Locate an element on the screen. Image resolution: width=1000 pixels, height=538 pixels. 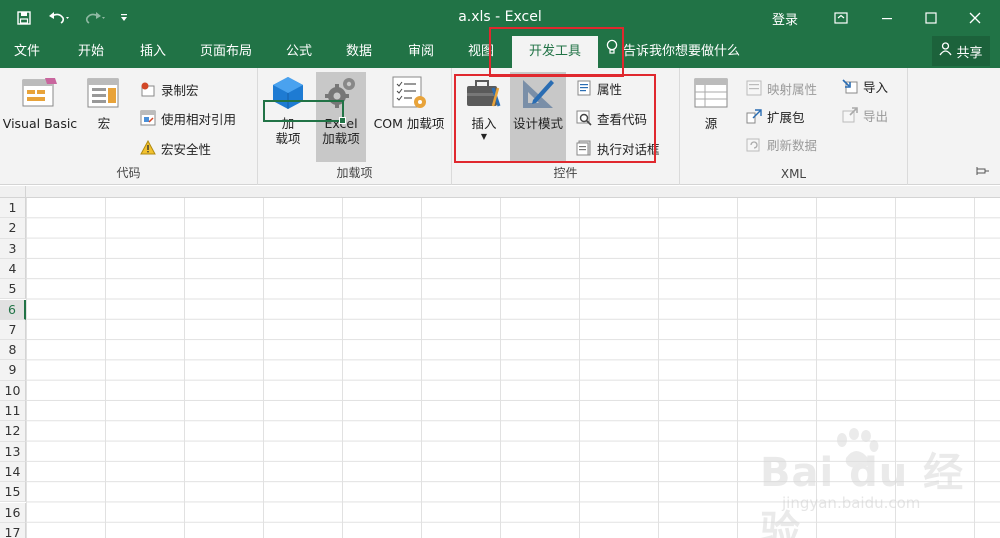
minimize-icon is located at coordinates (887, 18).